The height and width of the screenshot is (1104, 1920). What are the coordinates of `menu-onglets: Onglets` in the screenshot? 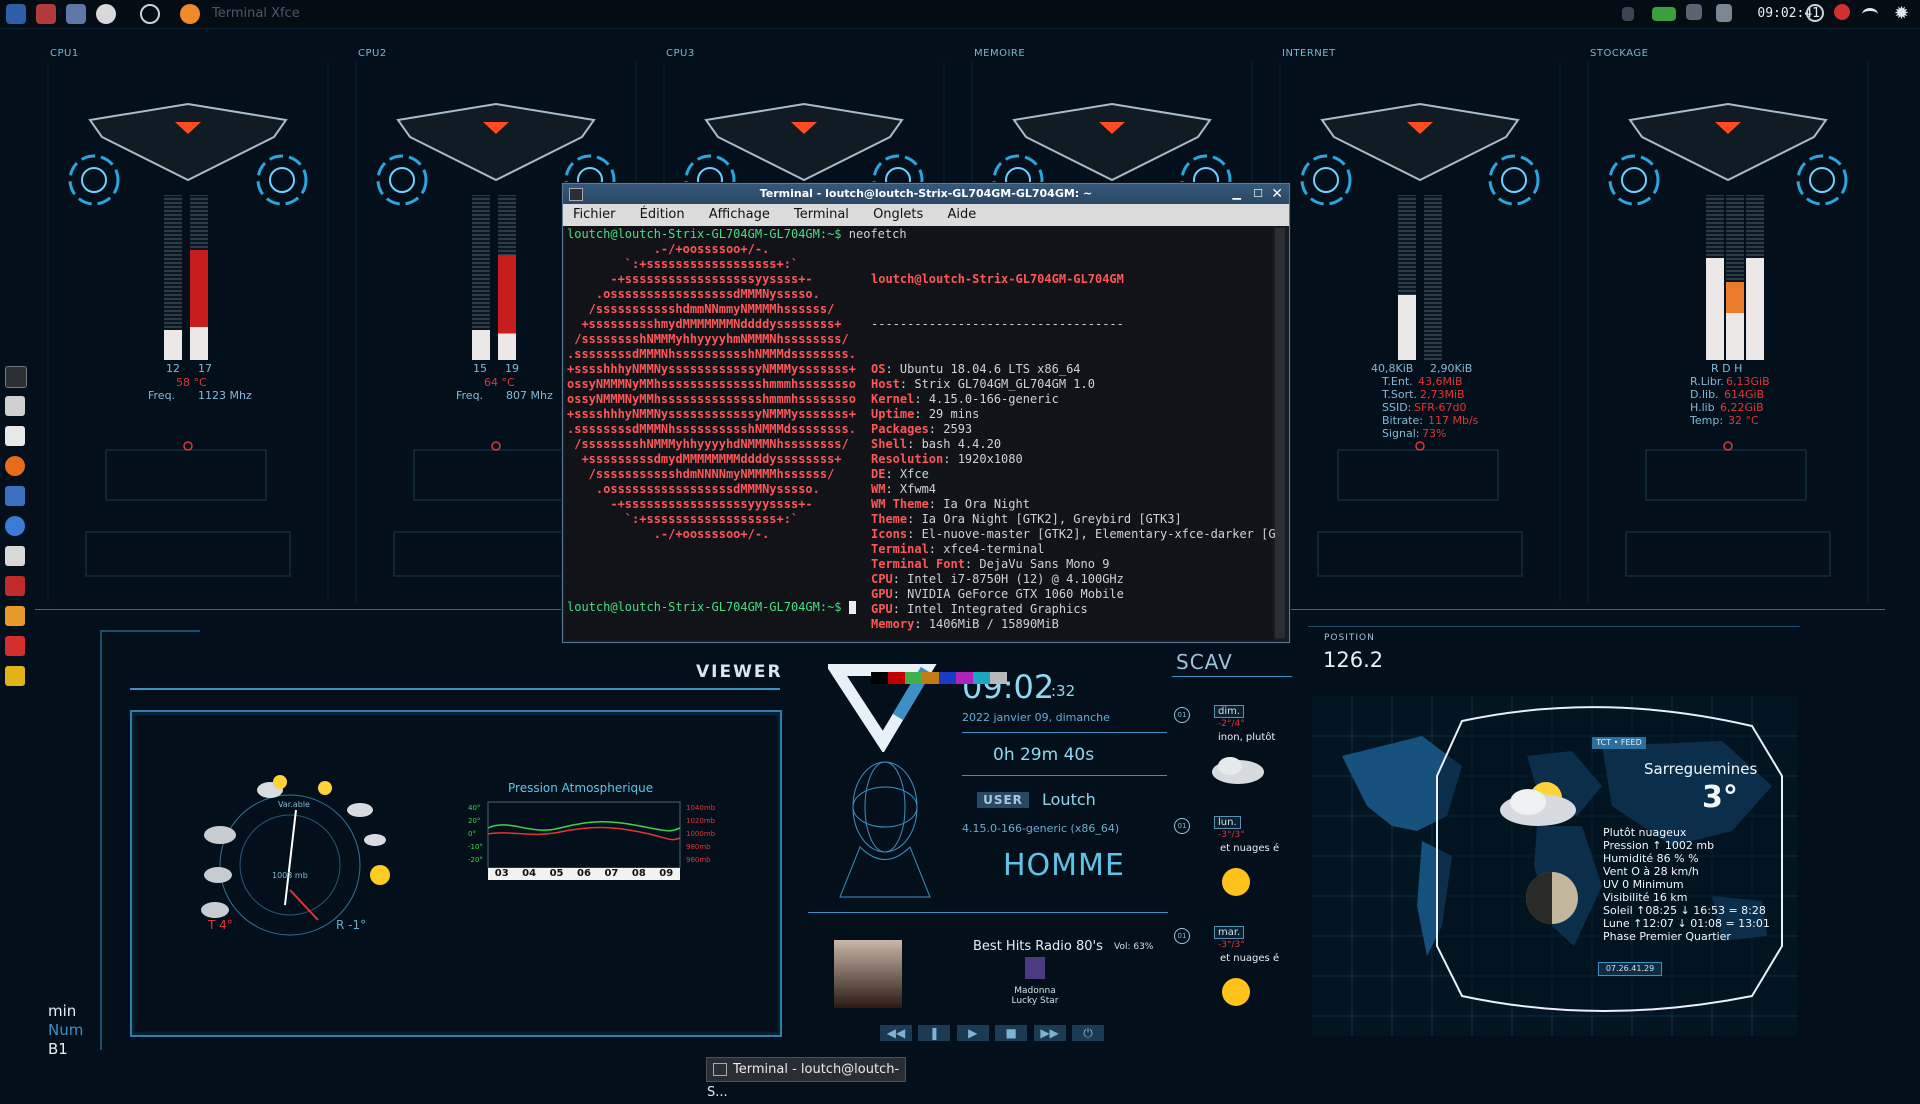 It's located at (898, 214).